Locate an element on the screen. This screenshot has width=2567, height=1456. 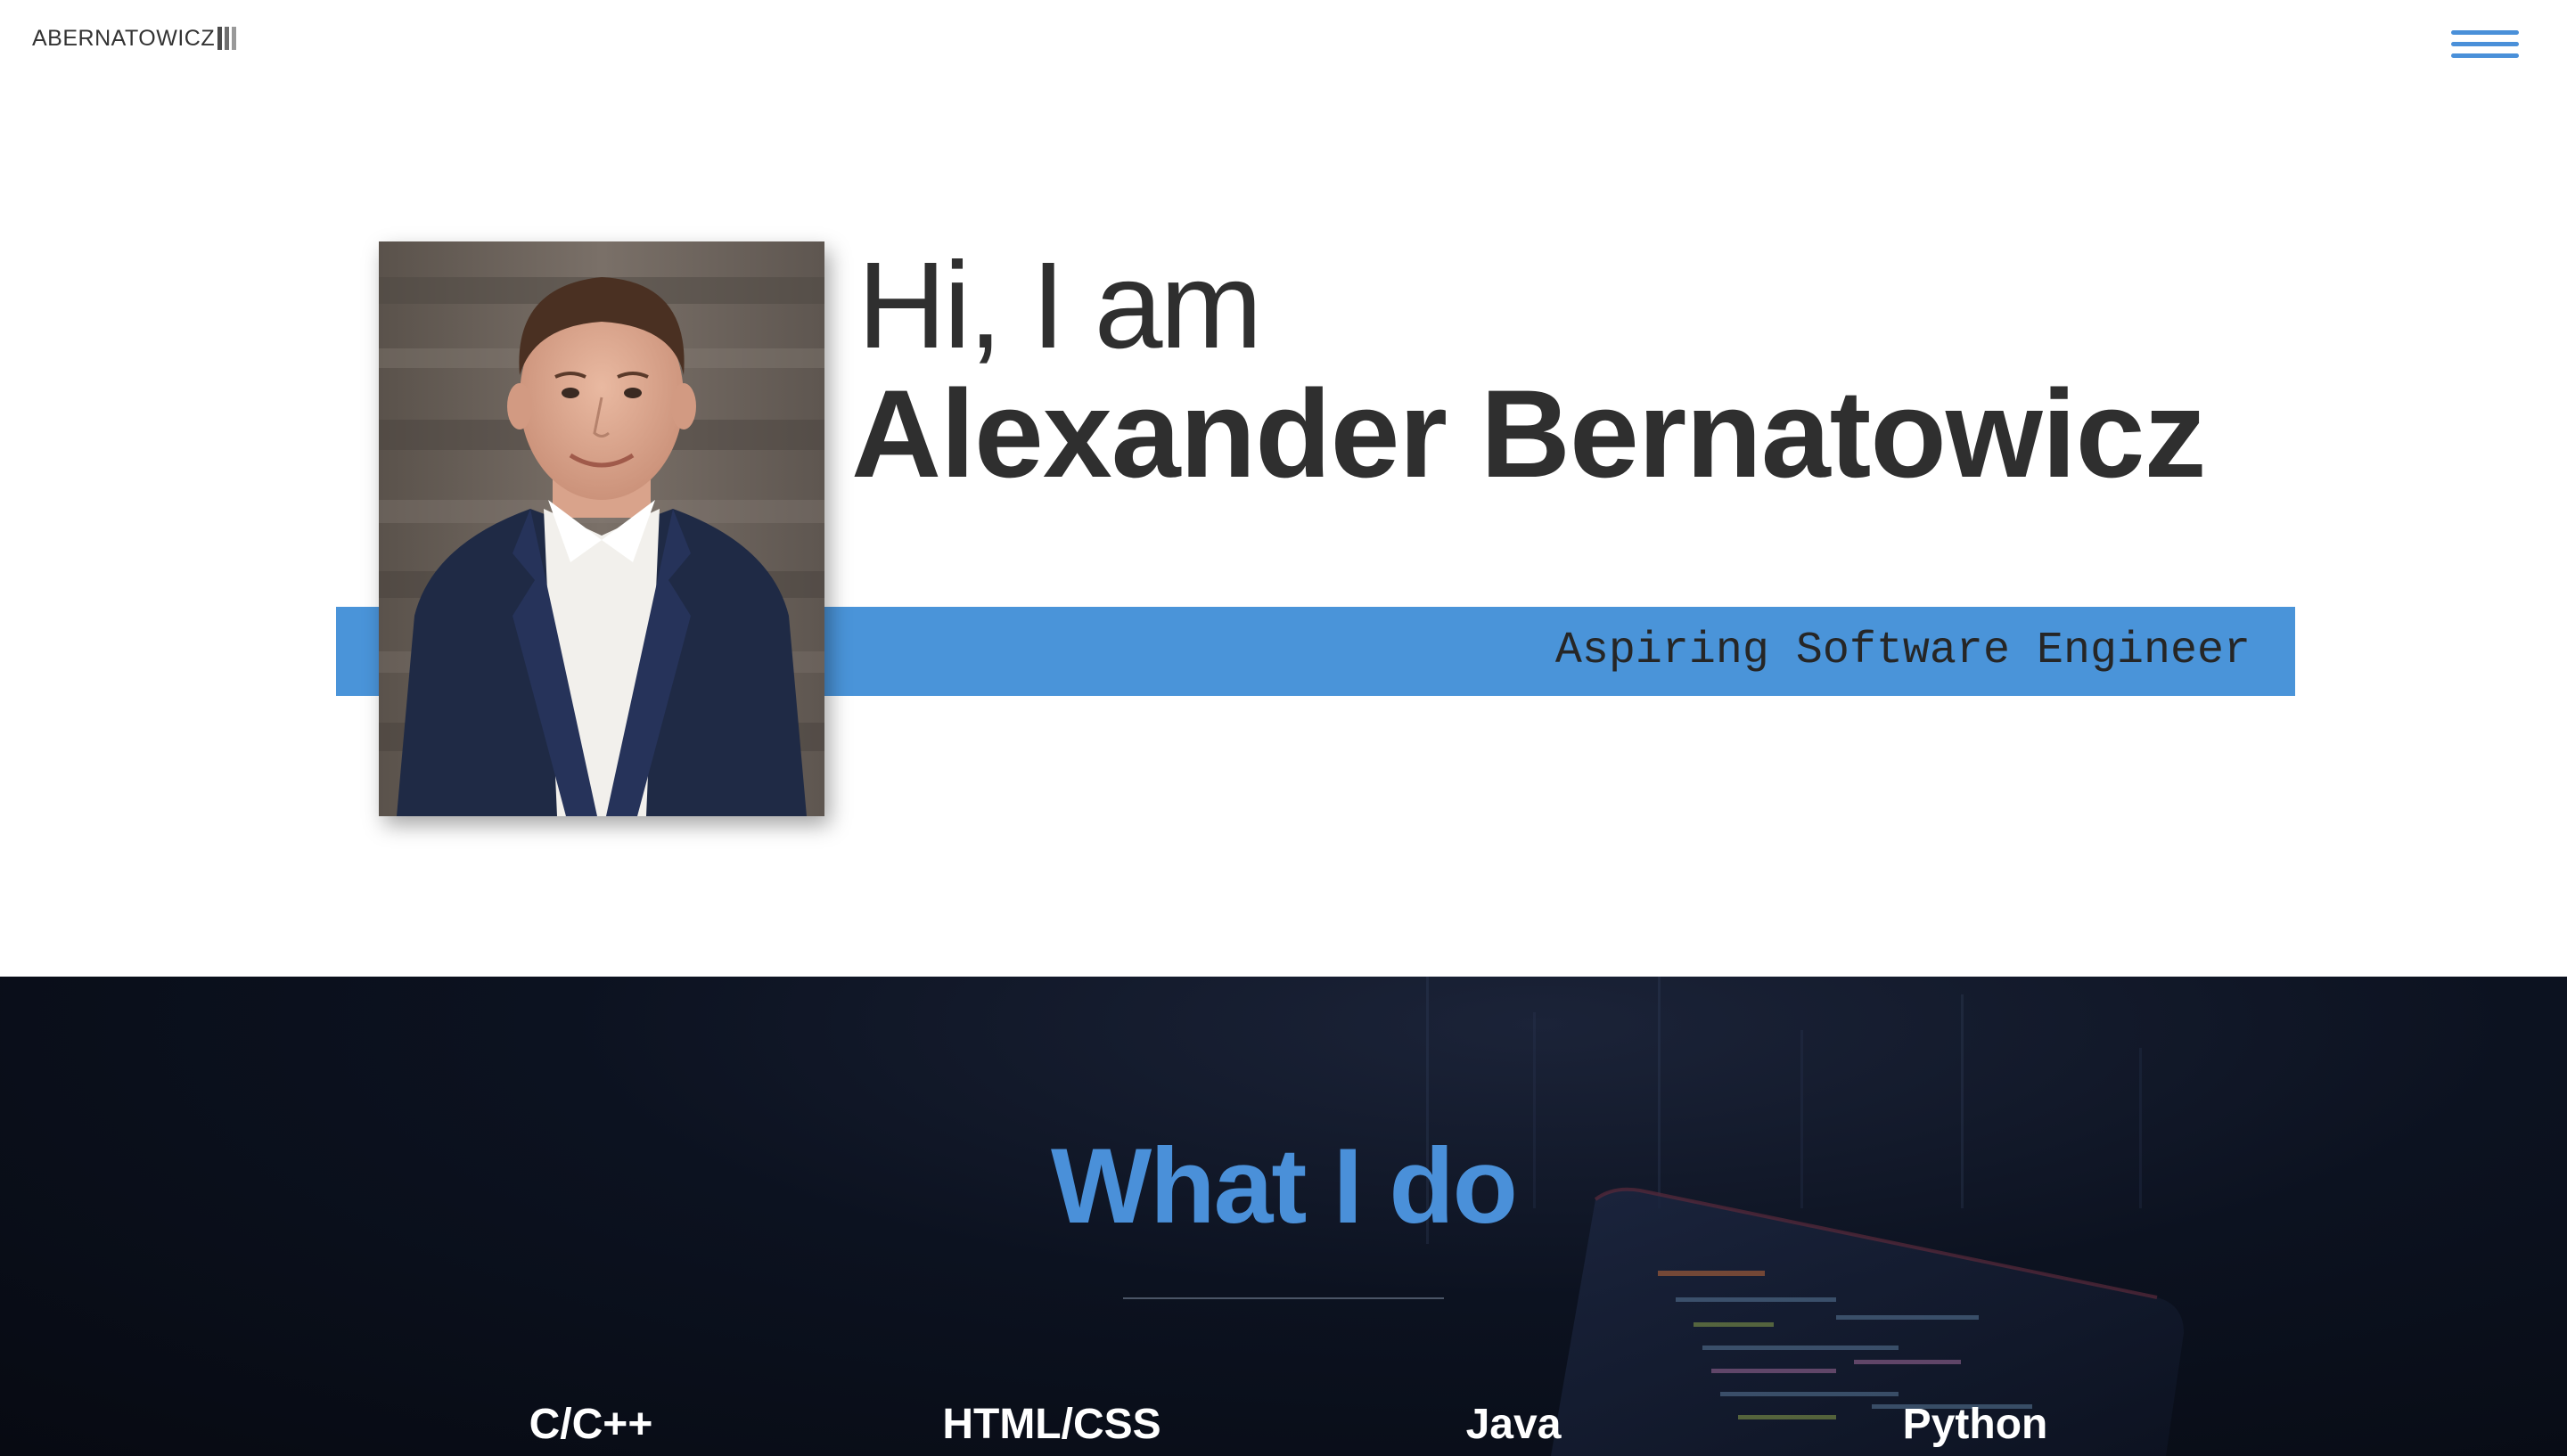
hero-tagline: Aspiring Software Engineer is located at coordinates (1903, 651).